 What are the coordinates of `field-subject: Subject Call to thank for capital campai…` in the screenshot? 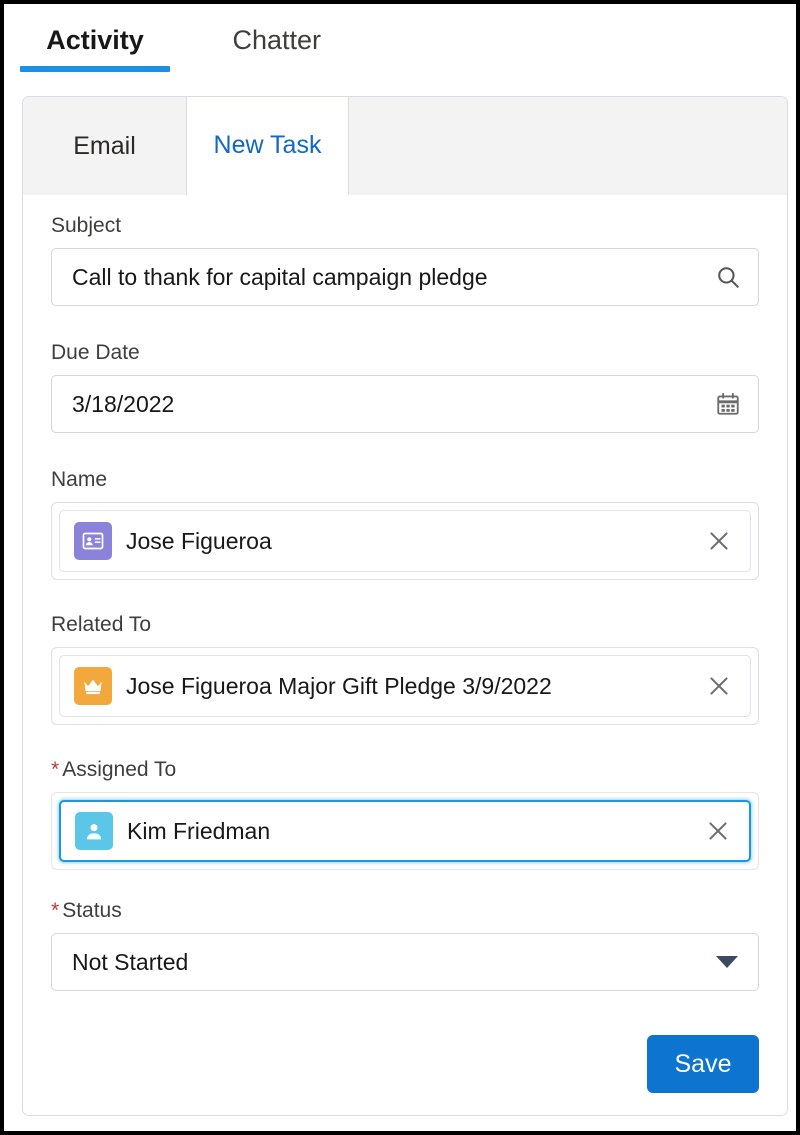 It's located at (405, 260).